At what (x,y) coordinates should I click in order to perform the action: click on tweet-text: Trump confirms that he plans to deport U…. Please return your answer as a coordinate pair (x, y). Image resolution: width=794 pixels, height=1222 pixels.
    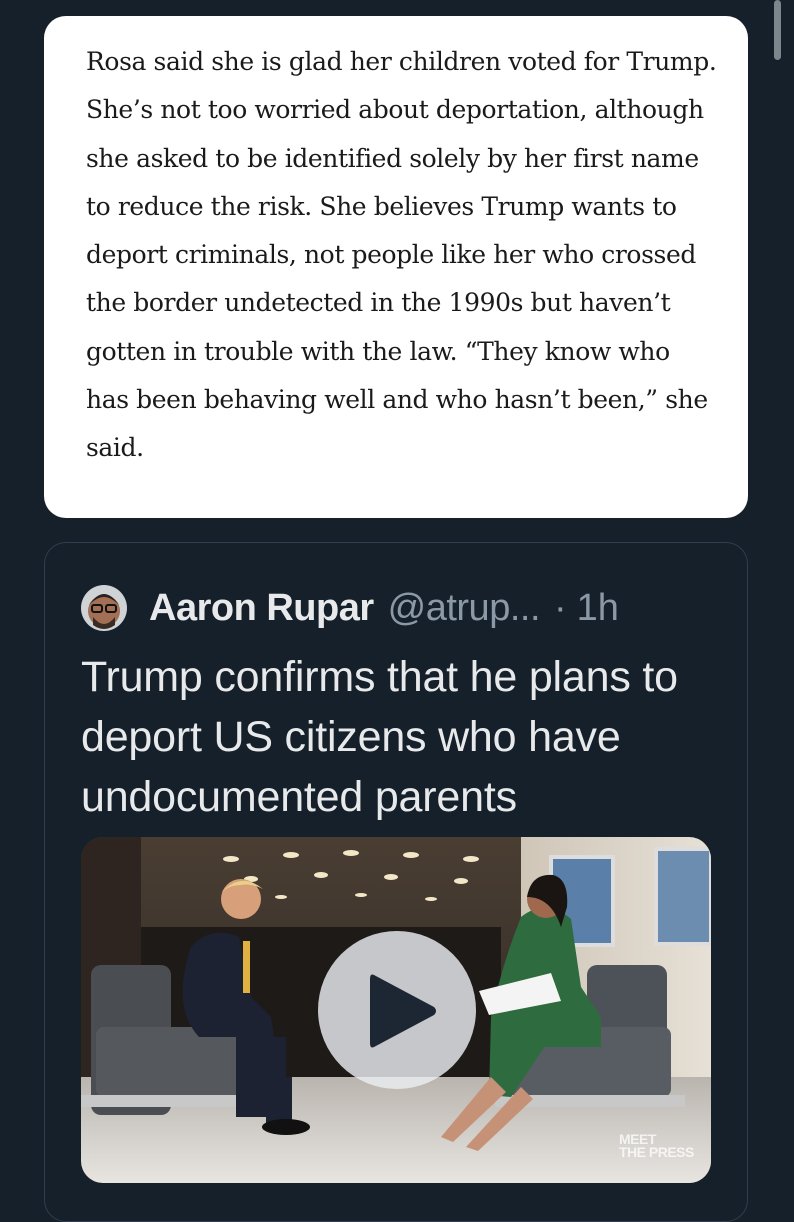
    Looking at the image, I should click on (379, 737).